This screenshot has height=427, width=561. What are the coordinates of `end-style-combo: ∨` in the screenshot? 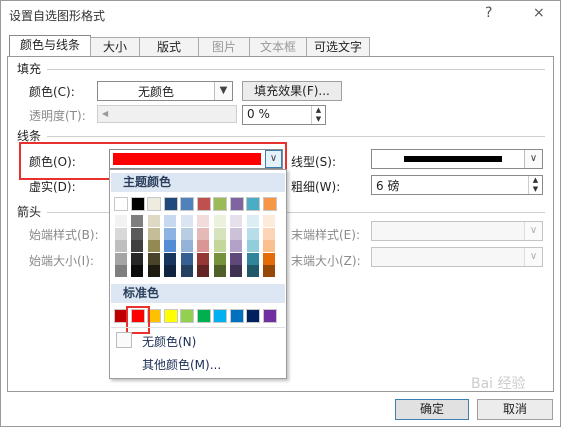 It's located at (457, 231).